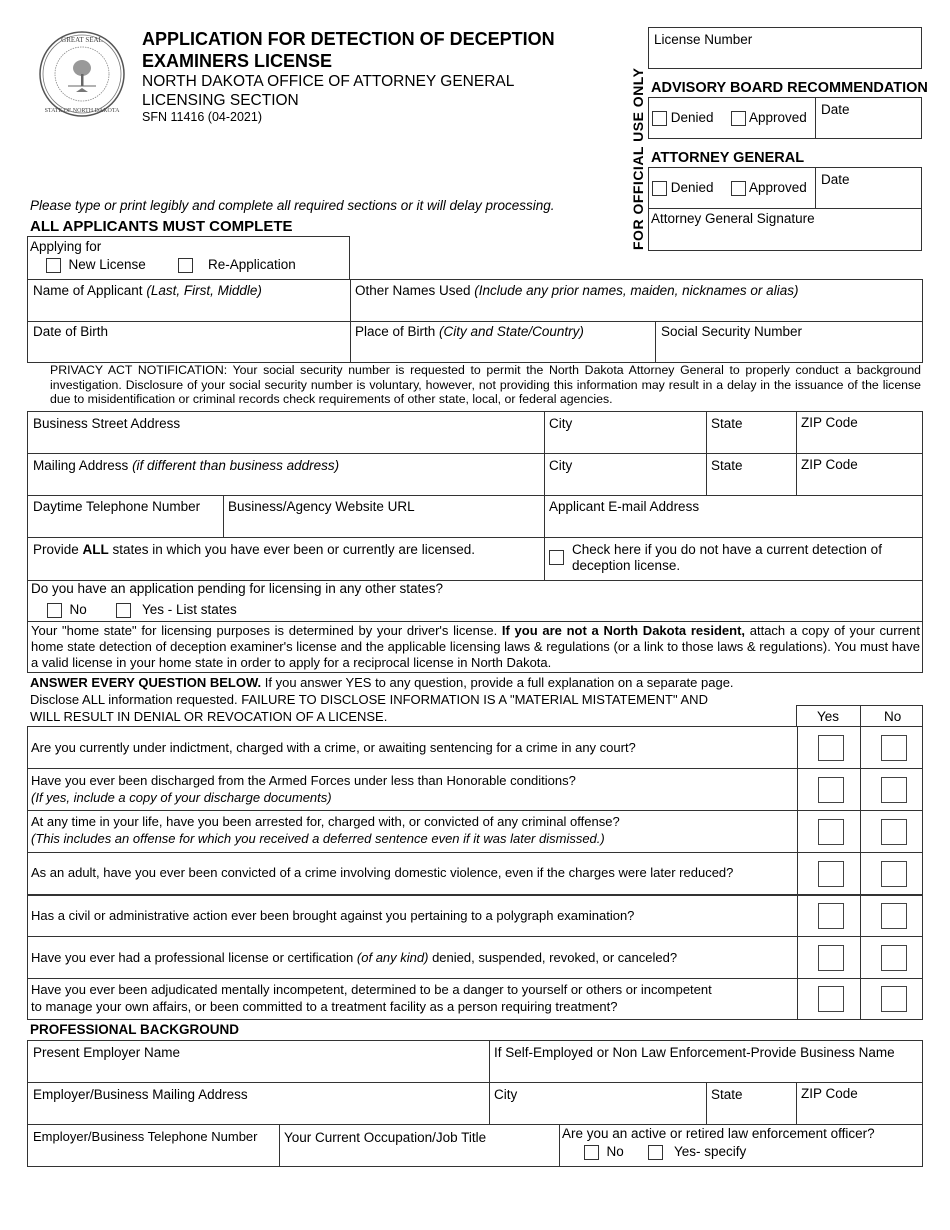 The width and height of the screenshot is (950, 1230). What do you see at coordinates (140, 1094) in the screenshot?
I see `professional-employer-address-label-text: Employer/Business Mailing Address` at bounding box center [140, 1094].